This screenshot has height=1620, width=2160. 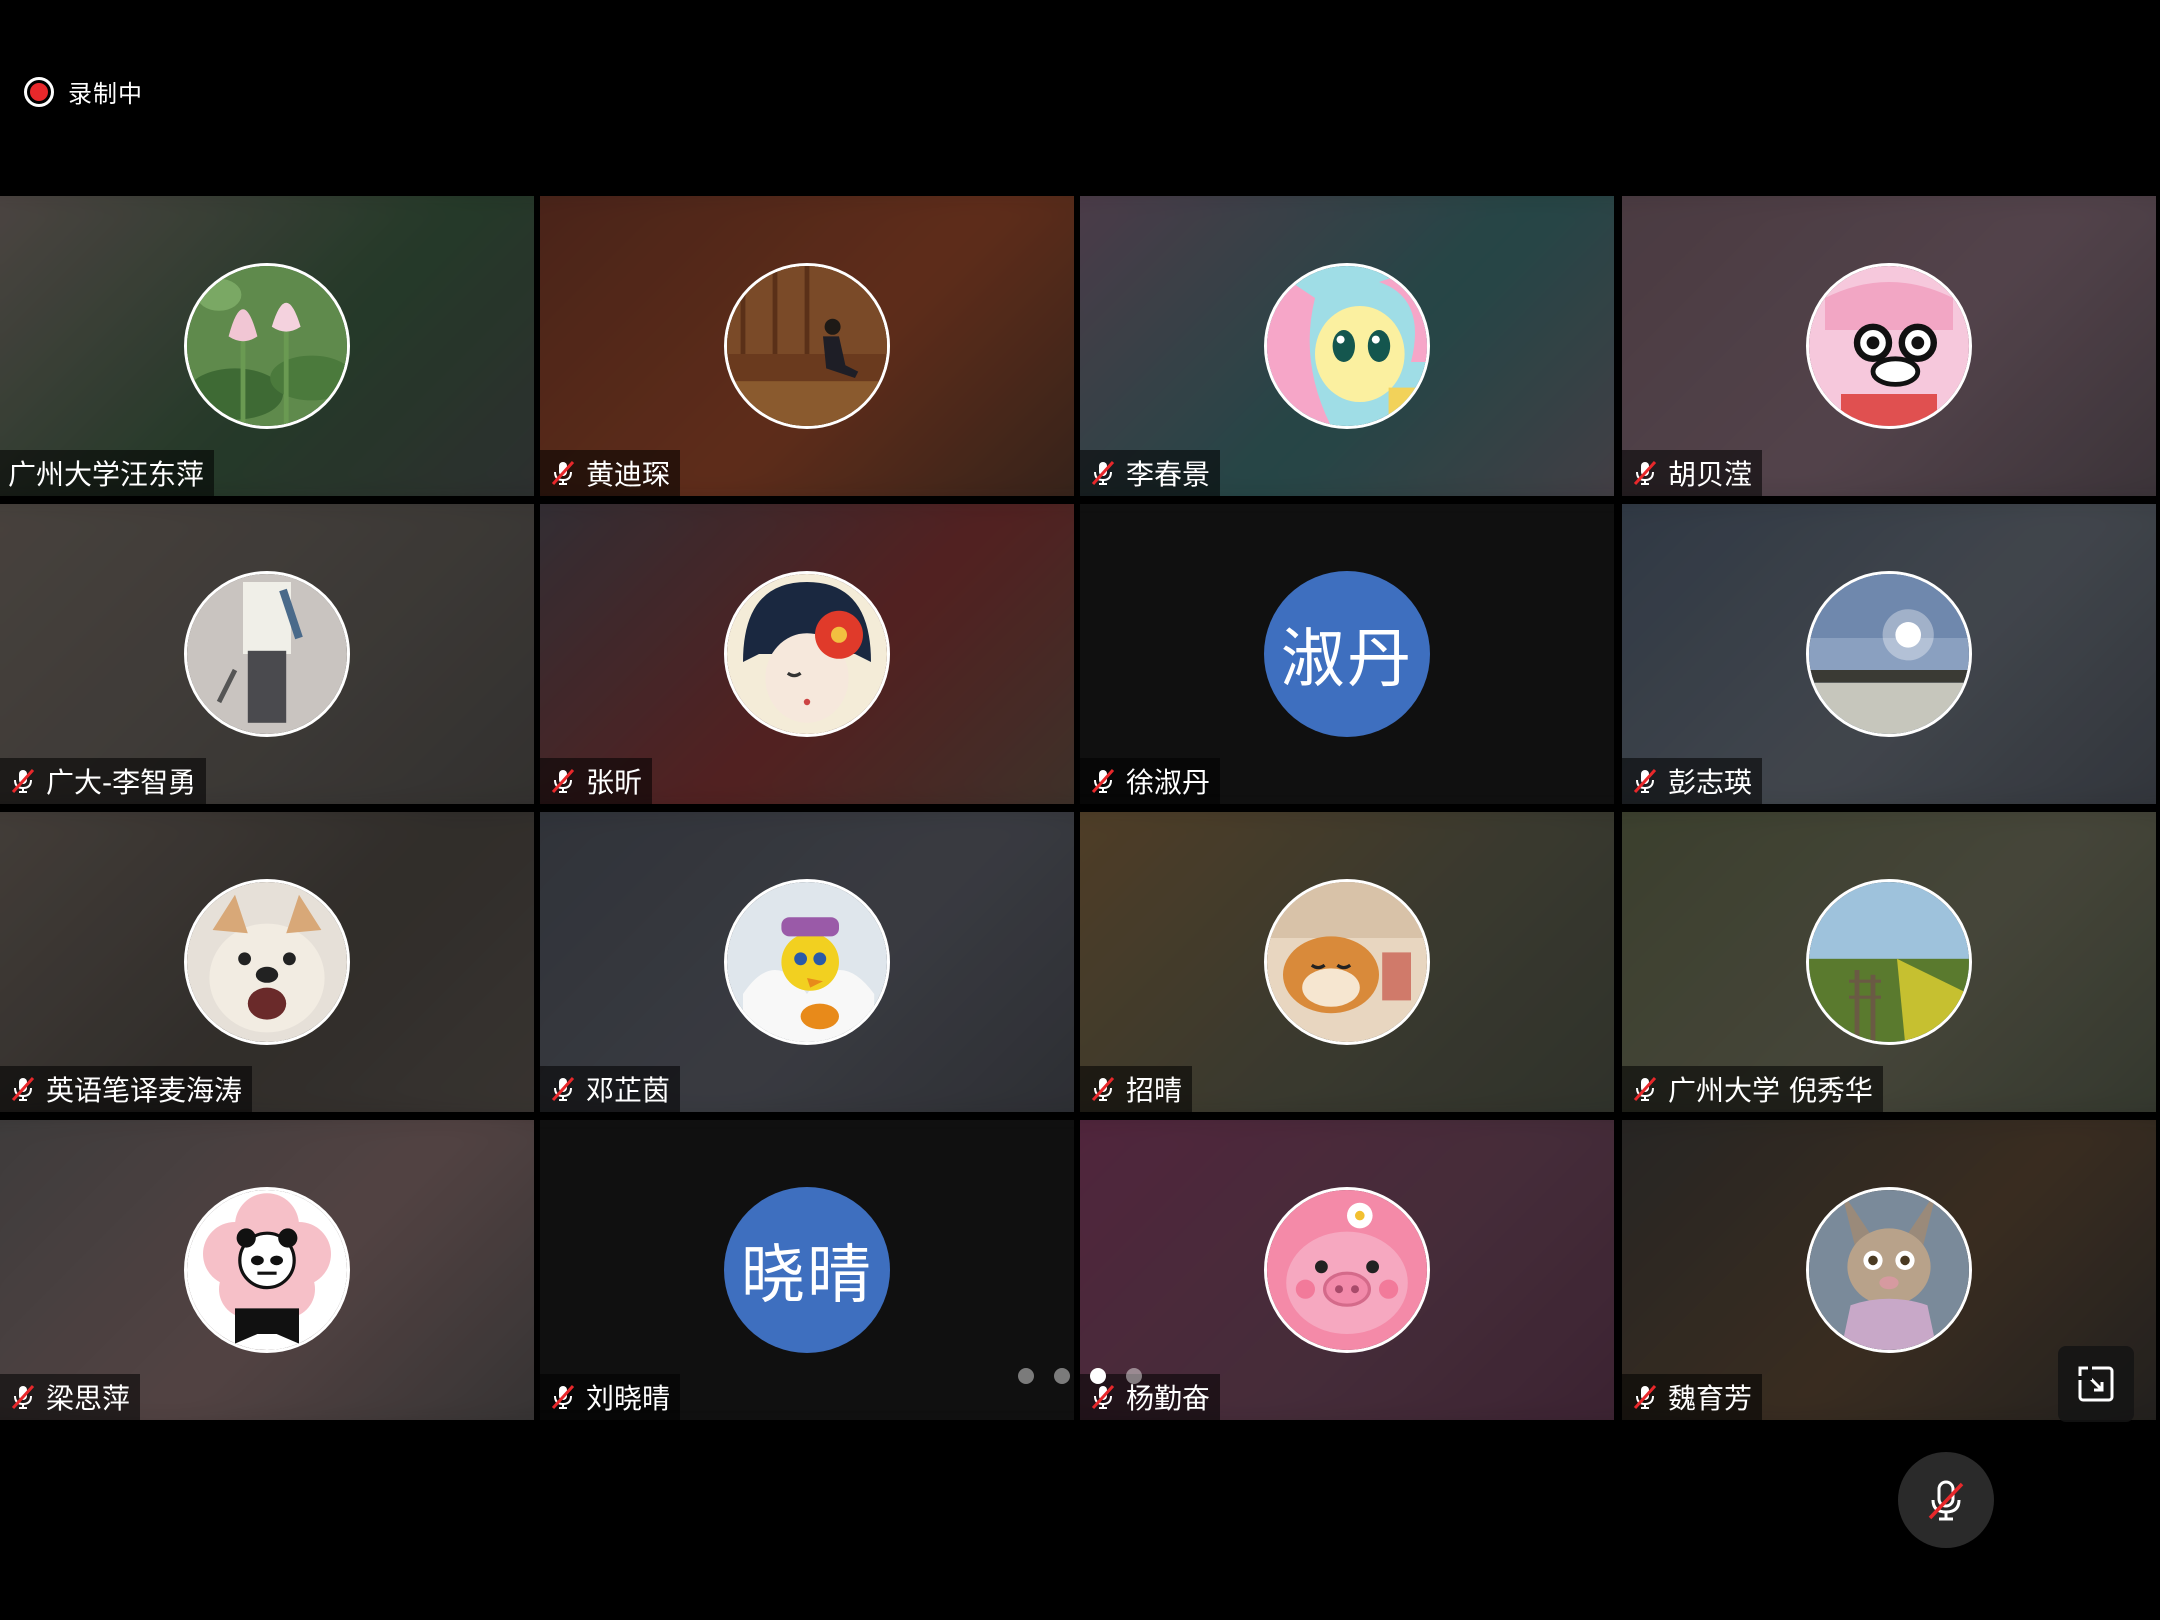 I want to click on winter-sun-landscape-icon, so click(x=1889, y=654).